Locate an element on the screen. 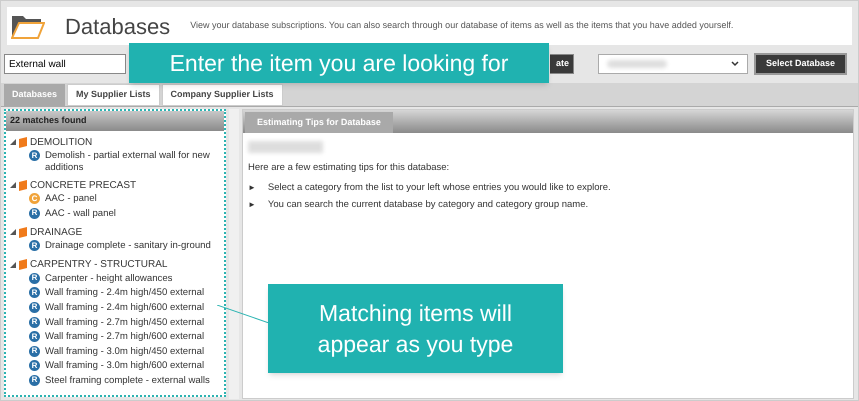 The image size is (859, 401). result-item: Steel framing complete - external walls is located at coordinates (127, 380).